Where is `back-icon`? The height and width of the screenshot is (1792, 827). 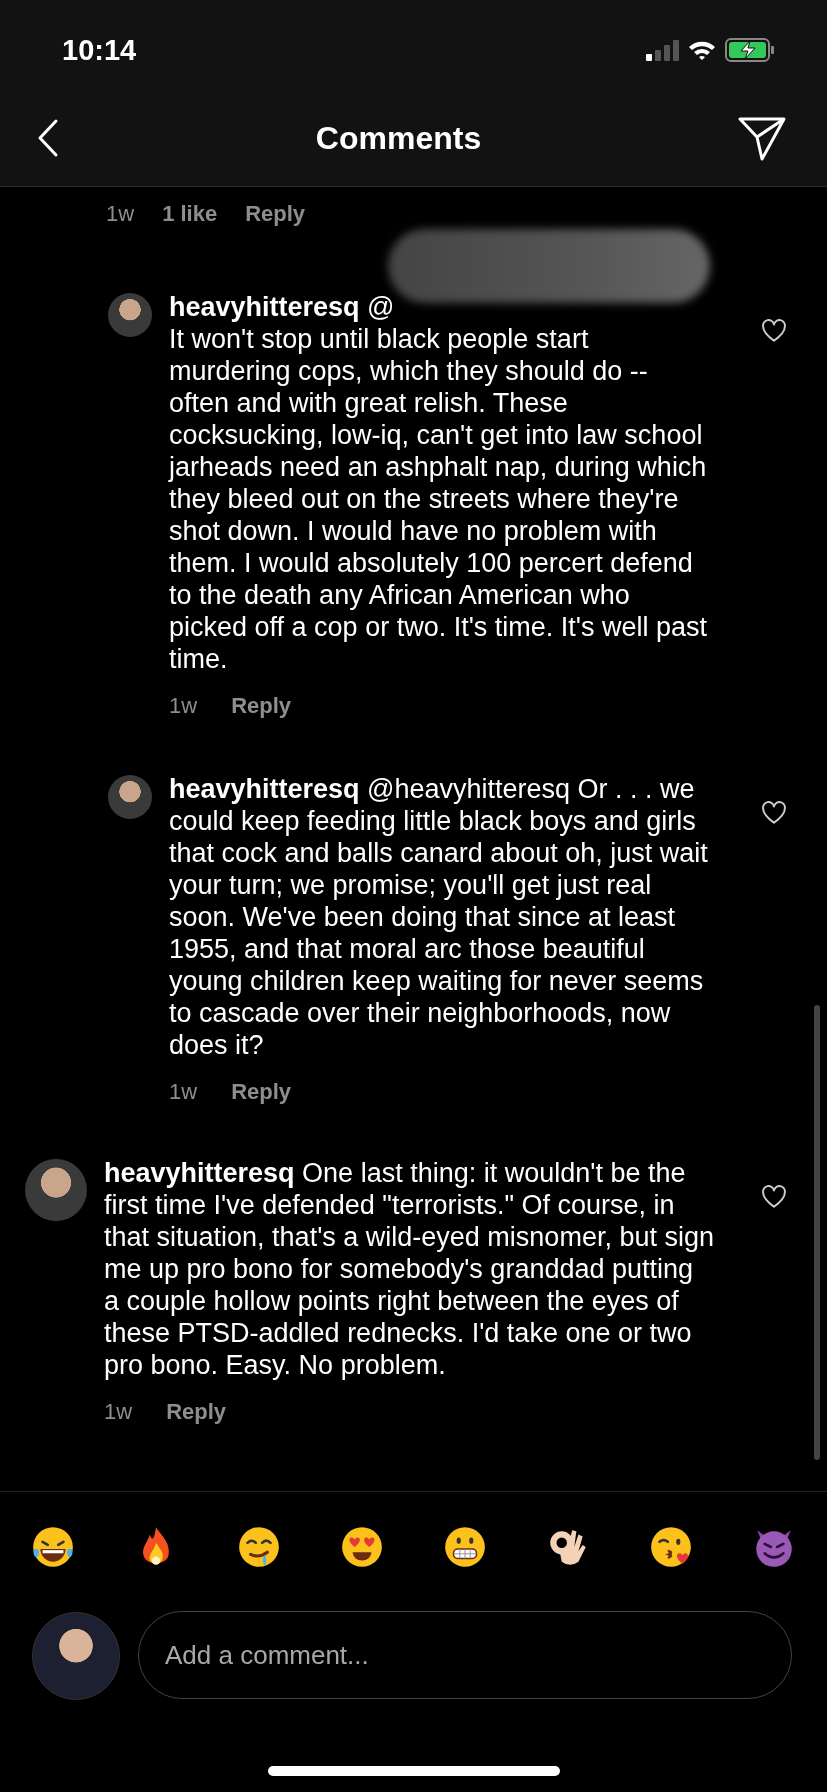 back-icon is located at coordinates (48, 138).